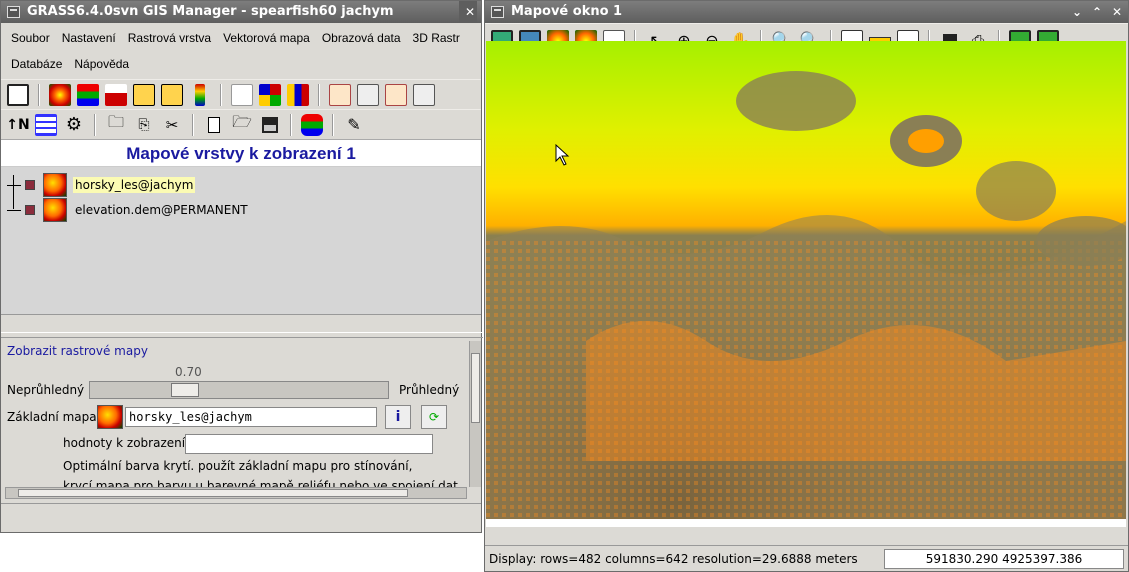  I want to click on vertical-scrollbar, so click(475, 414).